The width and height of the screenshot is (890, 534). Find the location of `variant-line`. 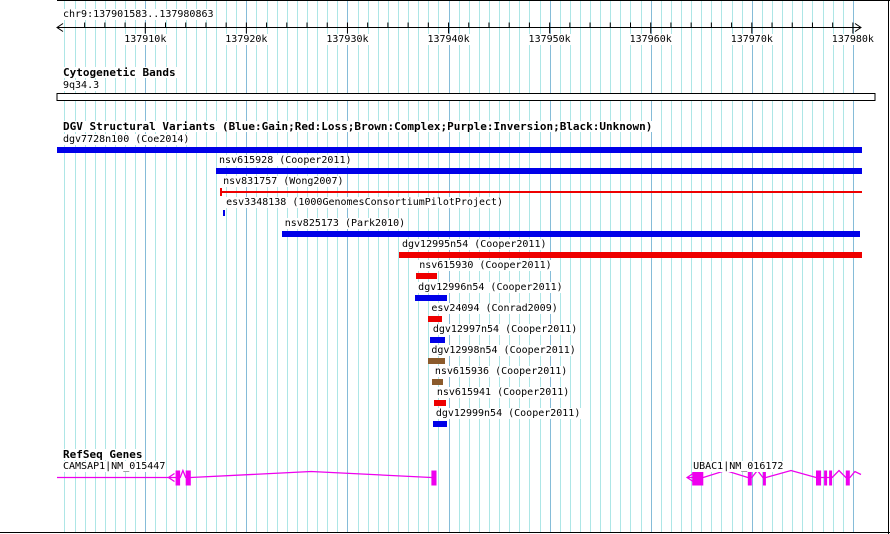

variant-line is located at coordinates (541, 192).